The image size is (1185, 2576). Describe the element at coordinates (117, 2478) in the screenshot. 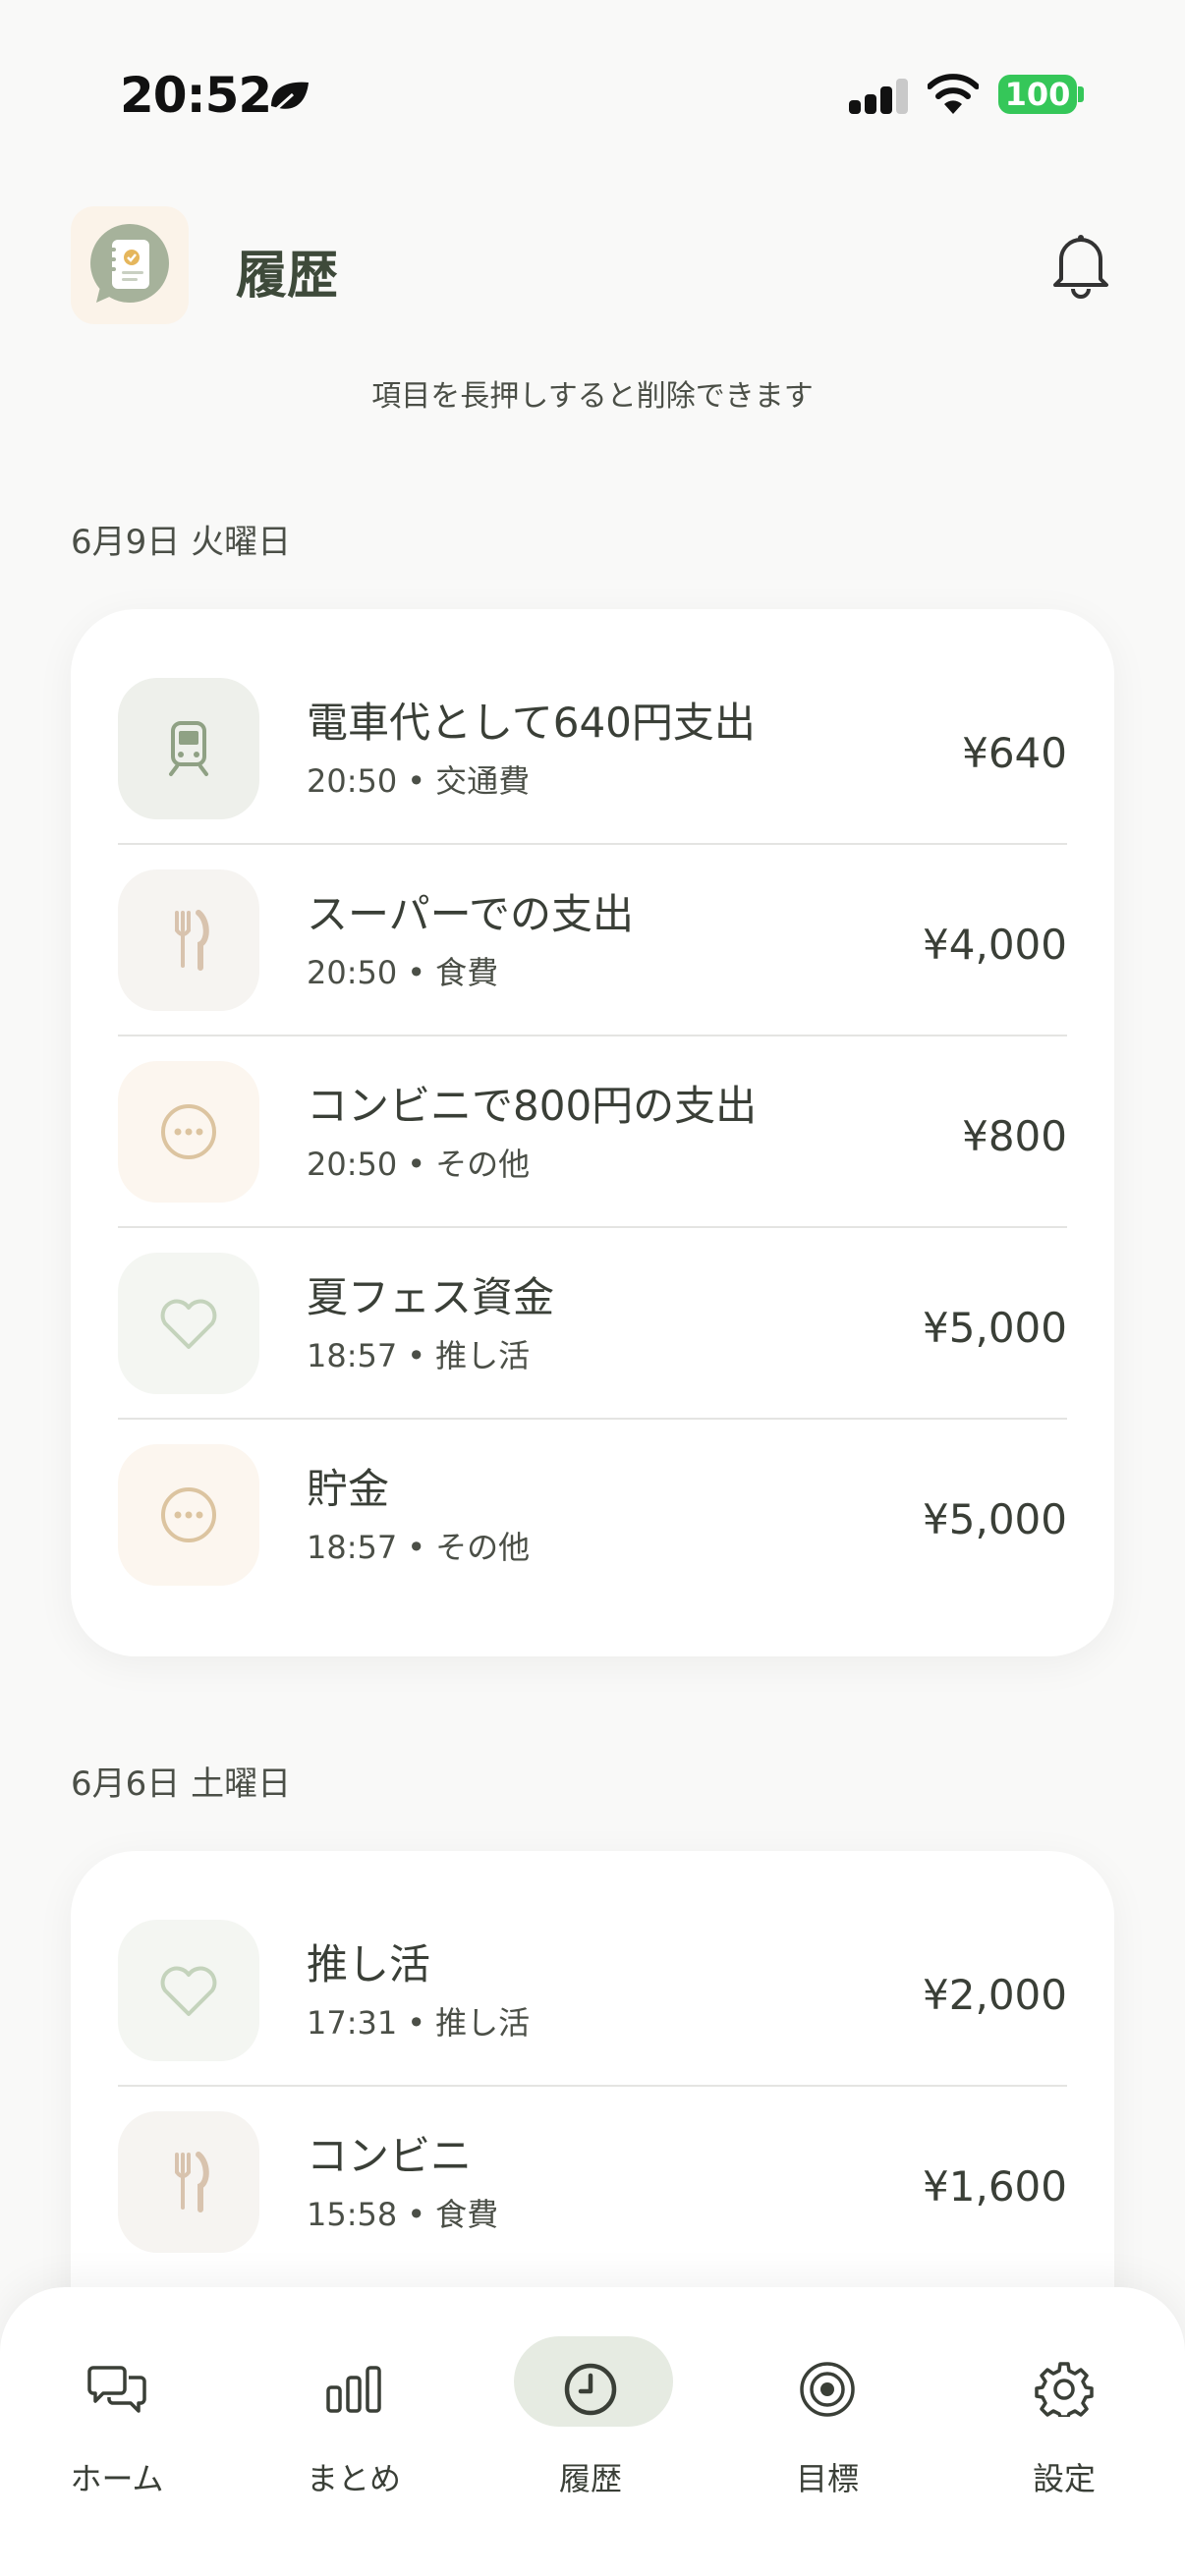

I see `tab-label: ホーム` at that location.